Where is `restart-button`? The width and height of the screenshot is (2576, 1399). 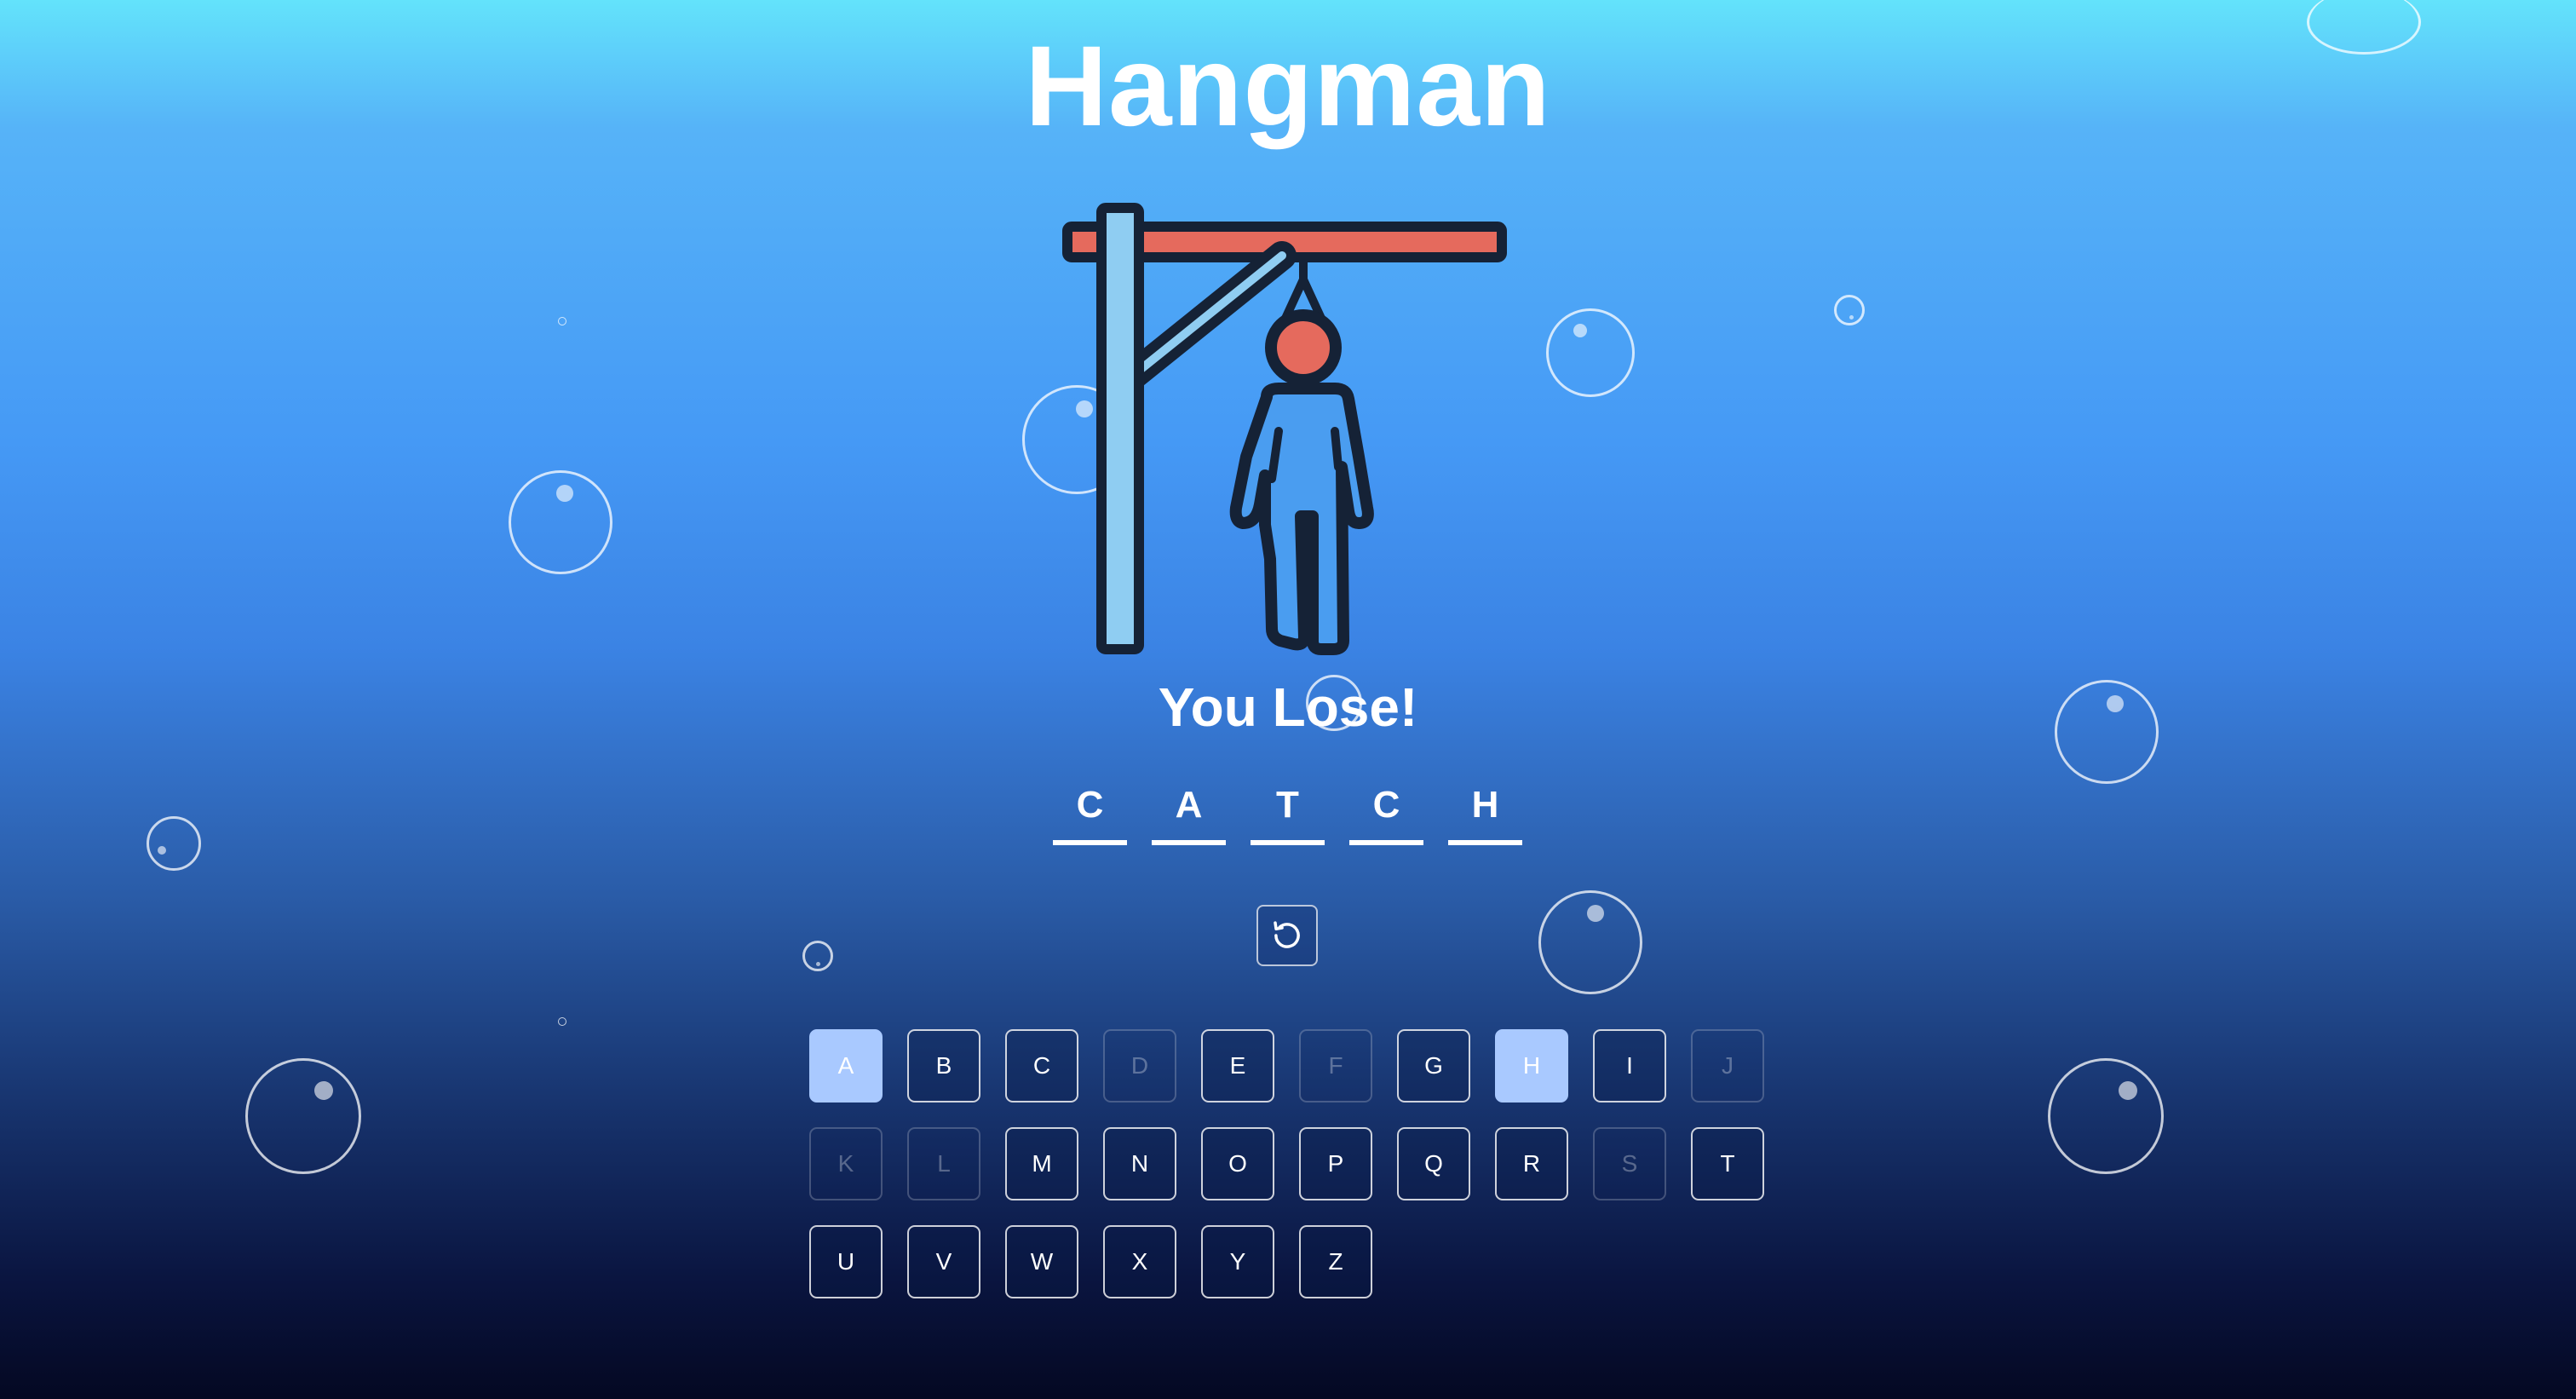
restart-button is located at coordinates (1287, 936).